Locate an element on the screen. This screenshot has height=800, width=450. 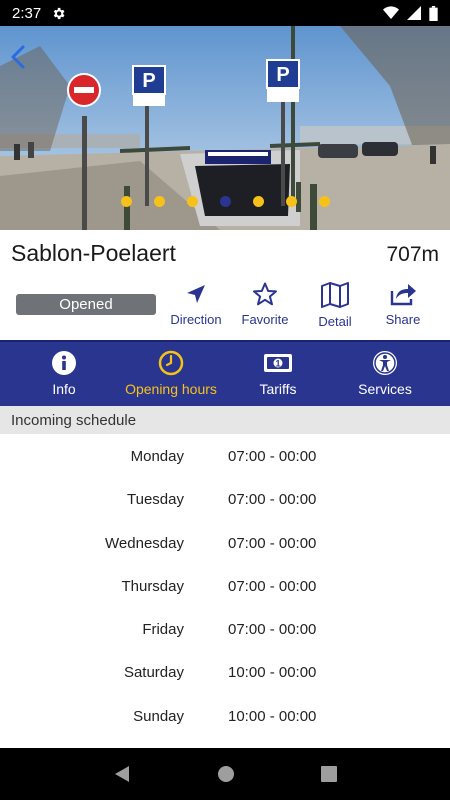
tab-tariffs: 1 Tariffs is located at coordinates (278, 373).